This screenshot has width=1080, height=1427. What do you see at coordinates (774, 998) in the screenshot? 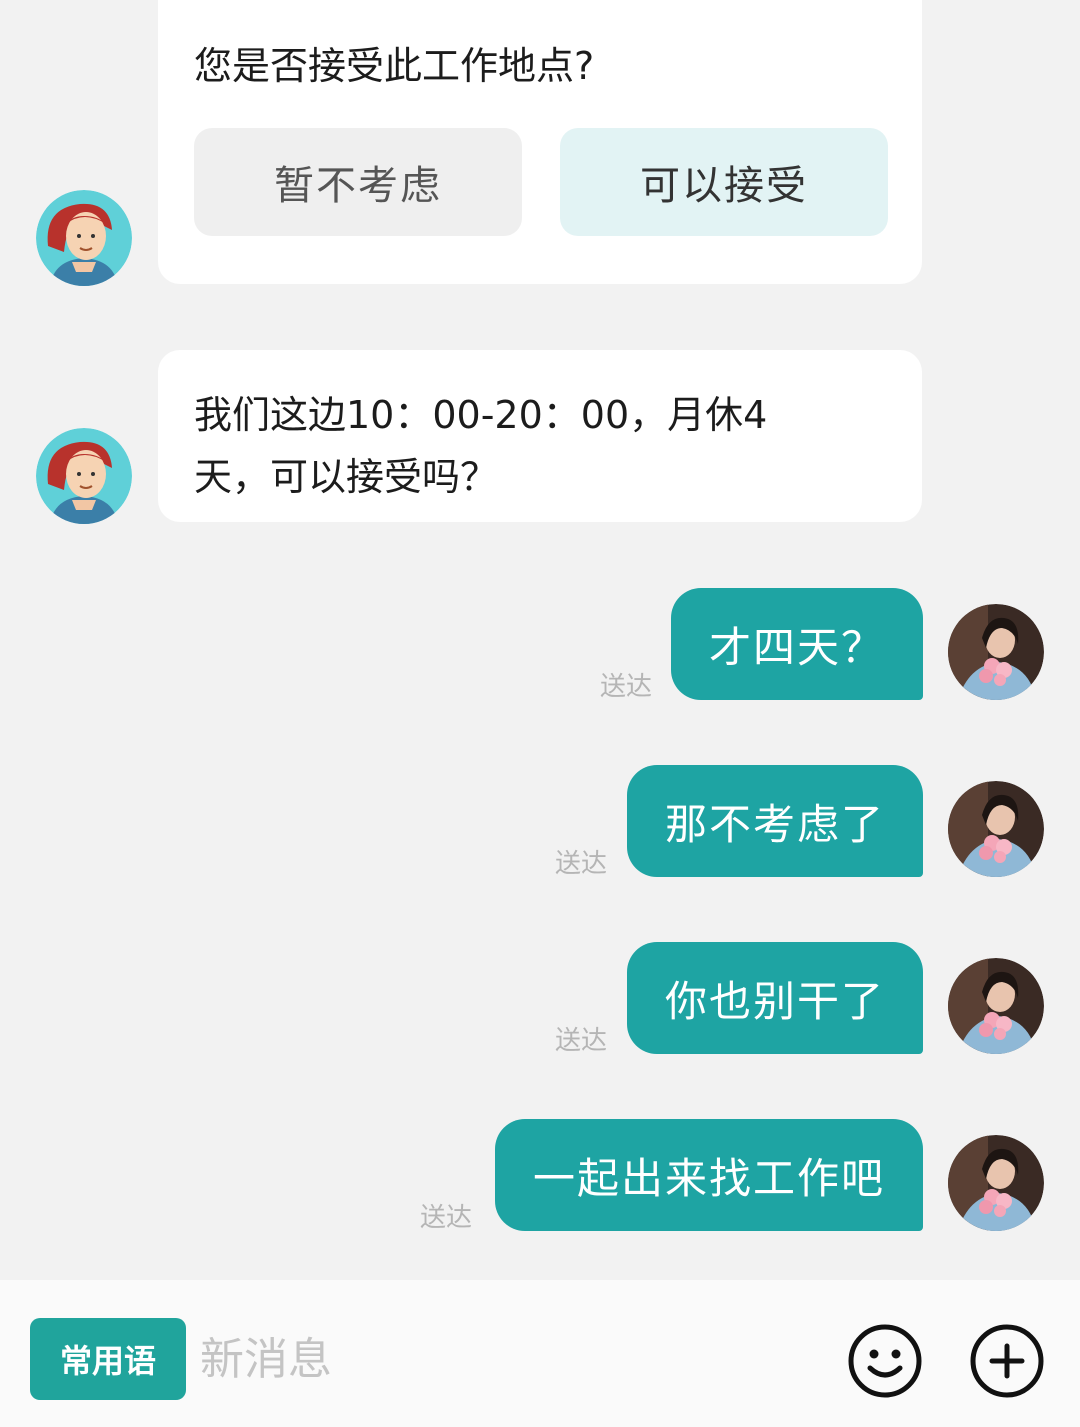
I see `sent-message-bubble: 你也别干了` at bounding box center [774, 998].